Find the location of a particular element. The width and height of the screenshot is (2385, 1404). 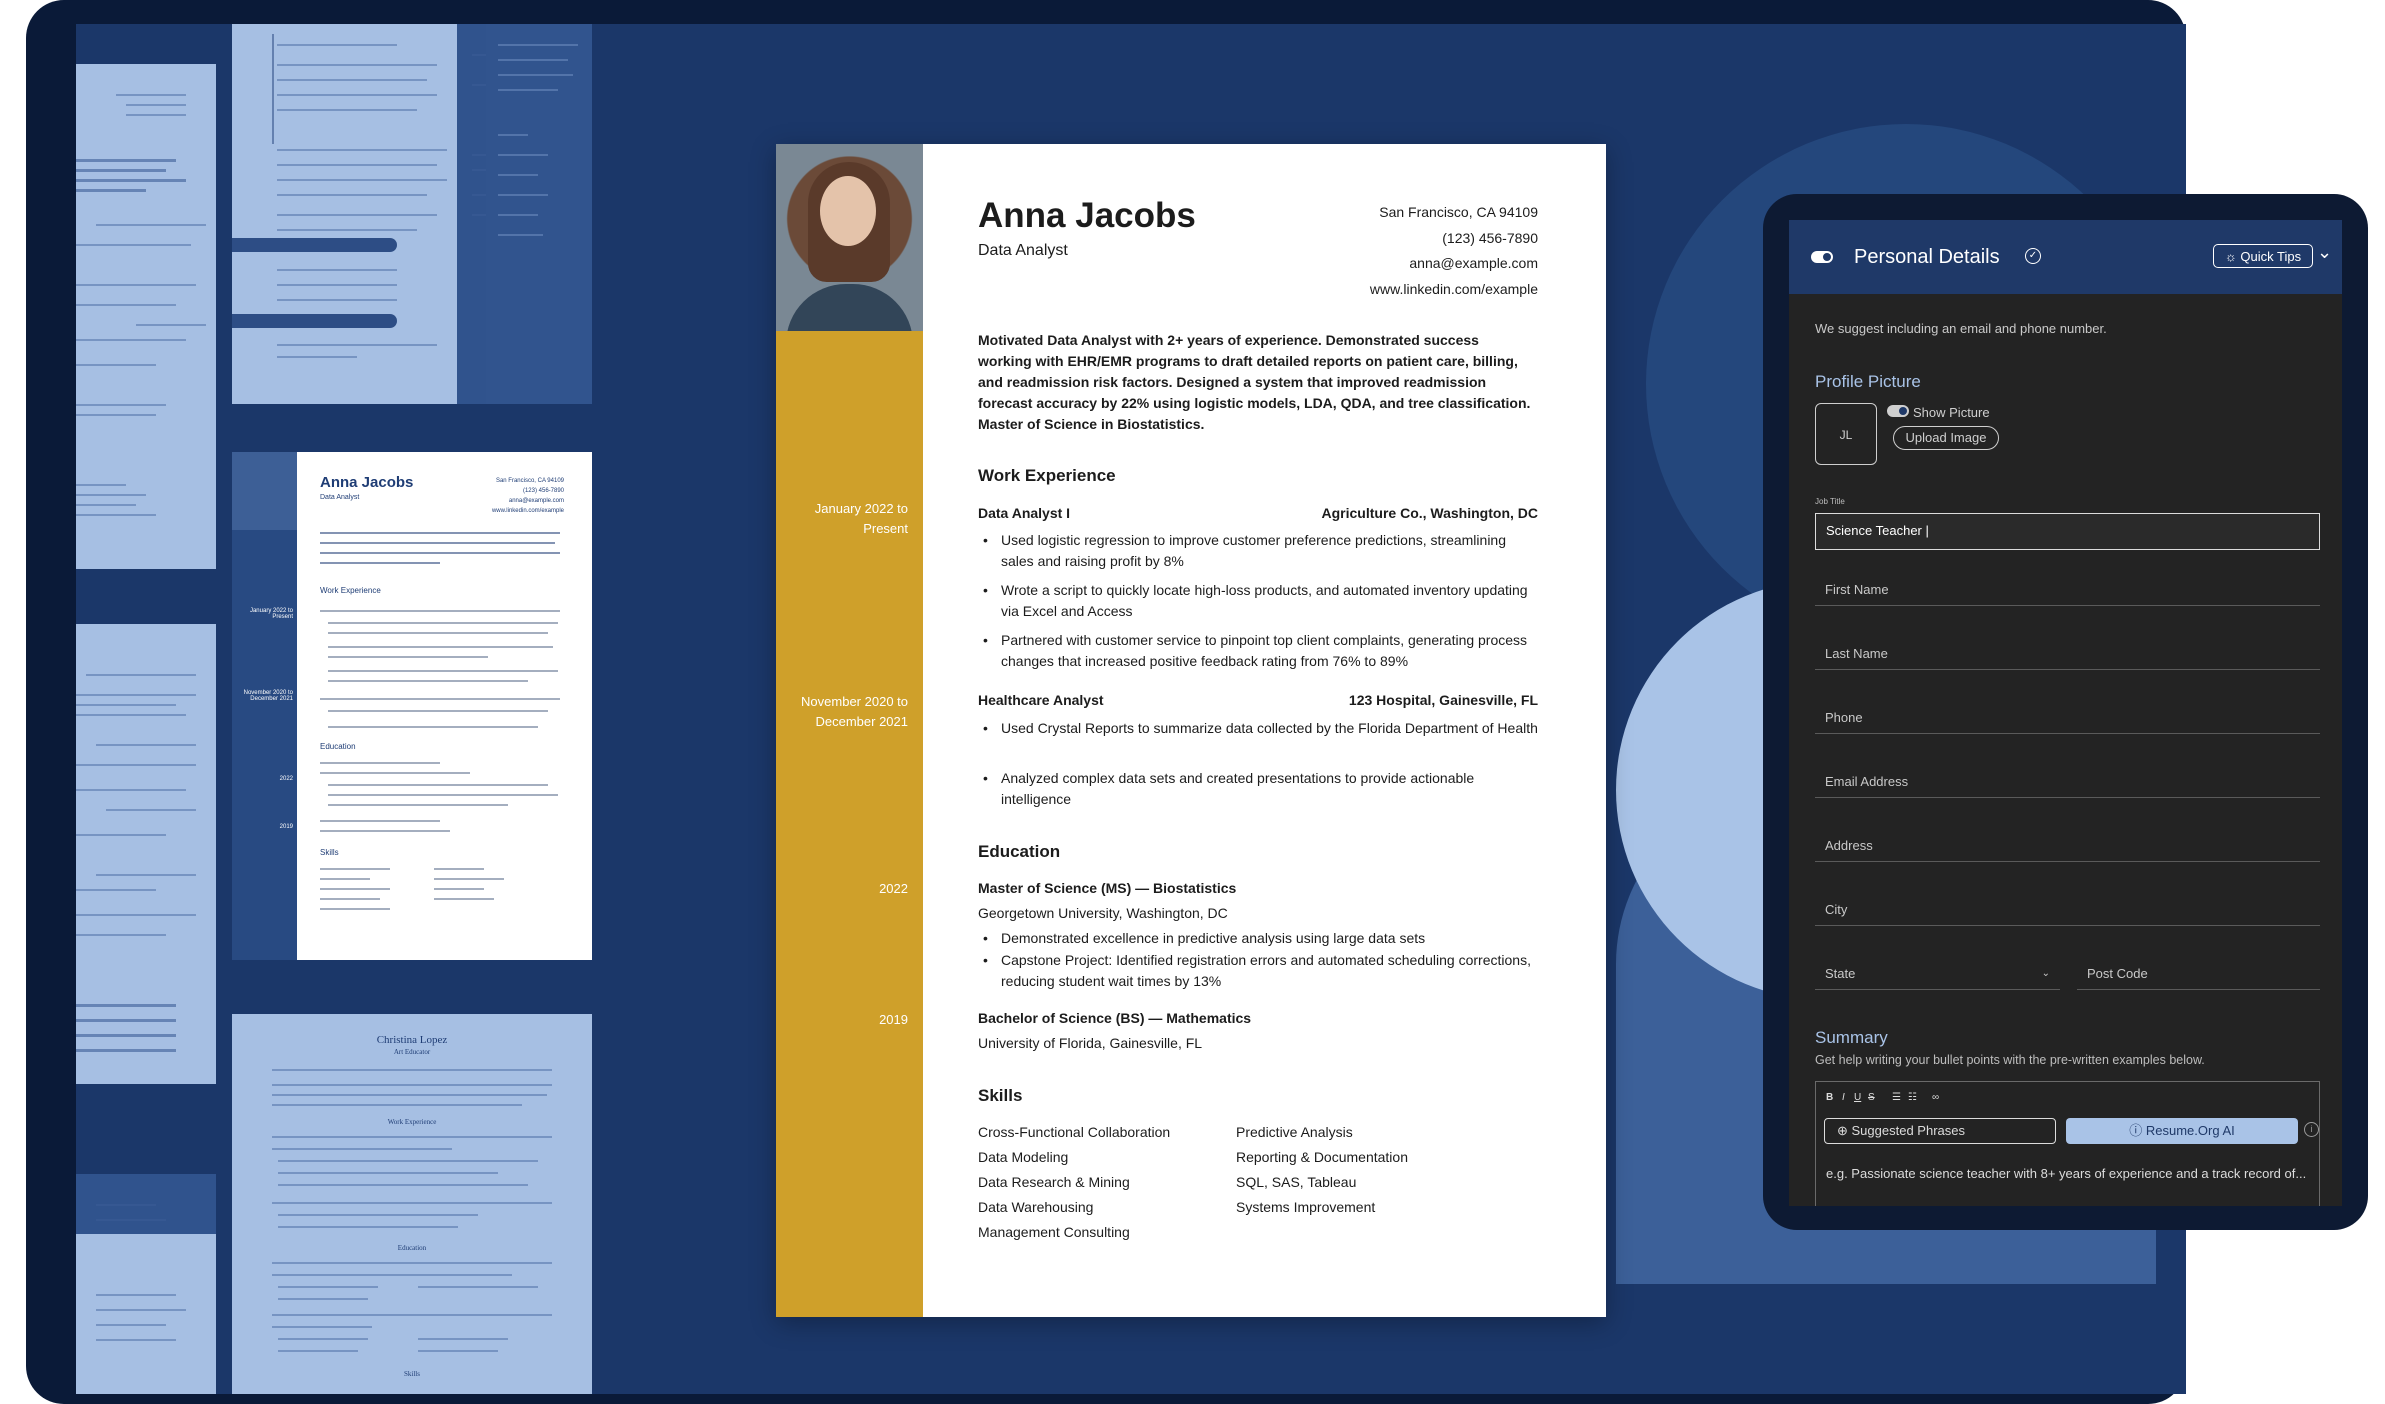

italic-button: I is located at coordinates (1843, 1097).